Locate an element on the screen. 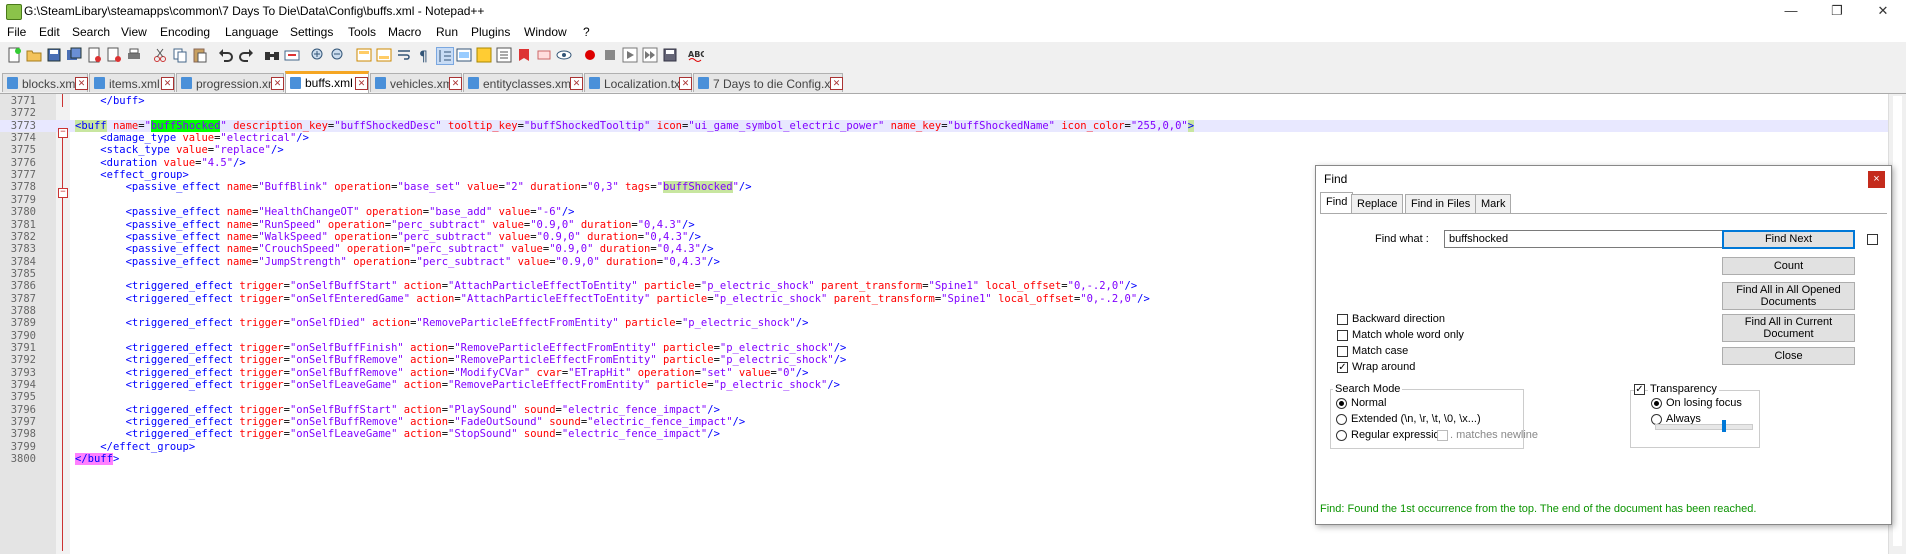 Image resolution: width=1906 pixels, height=554 pixels. tab-7-days-config-xml: 7 Days to die Config.xml ✕ is located at coordinates (768, 82).